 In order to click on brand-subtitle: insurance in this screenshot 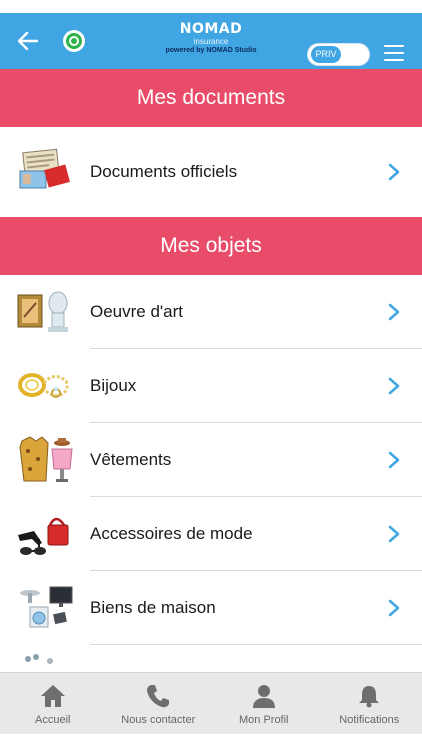, I will do `click(211, 41)`.